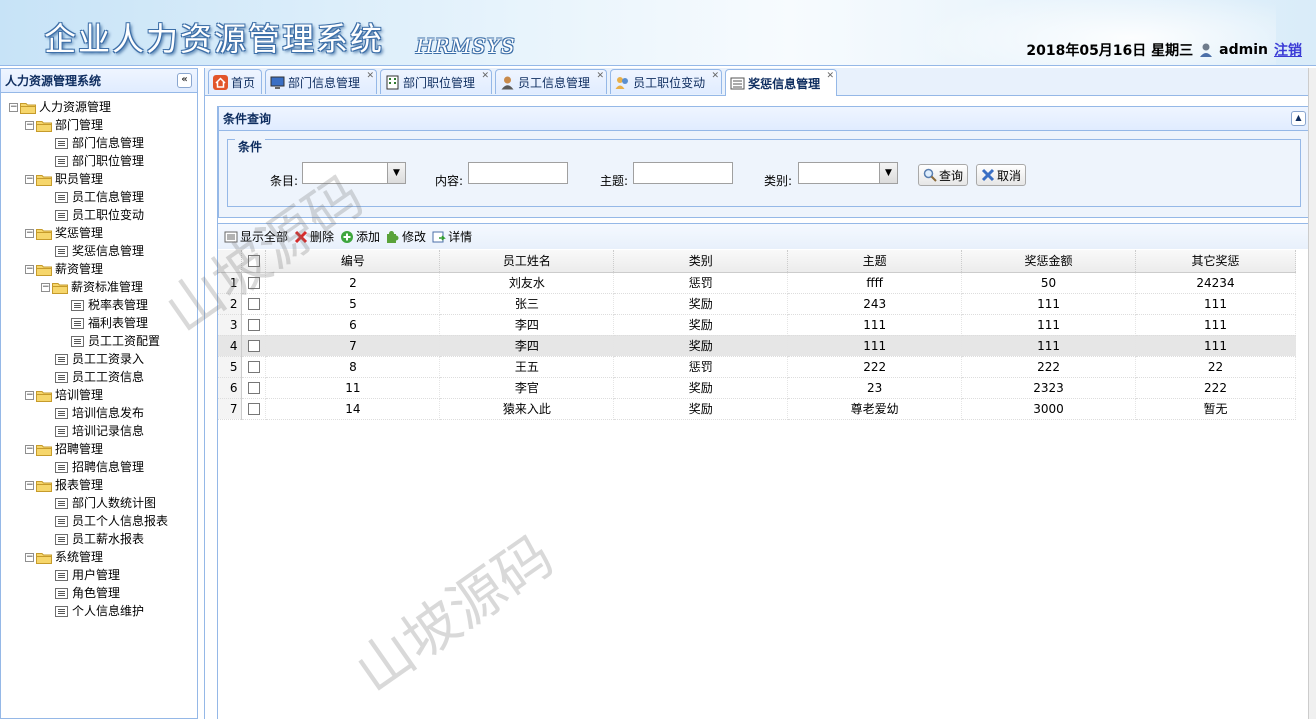 The height and width of the screenshot is (719, 1316). I want to click on nav-tree-item: 税率表管理, so click(99, 305).